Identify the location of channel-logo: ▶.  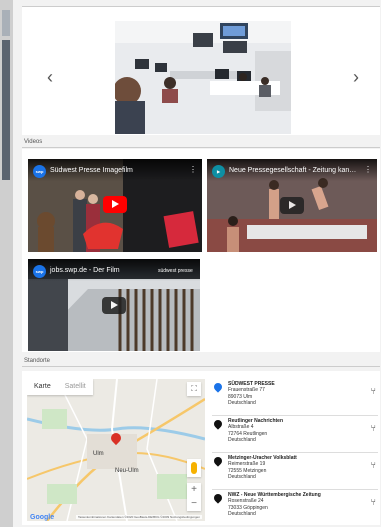
(218, 171).